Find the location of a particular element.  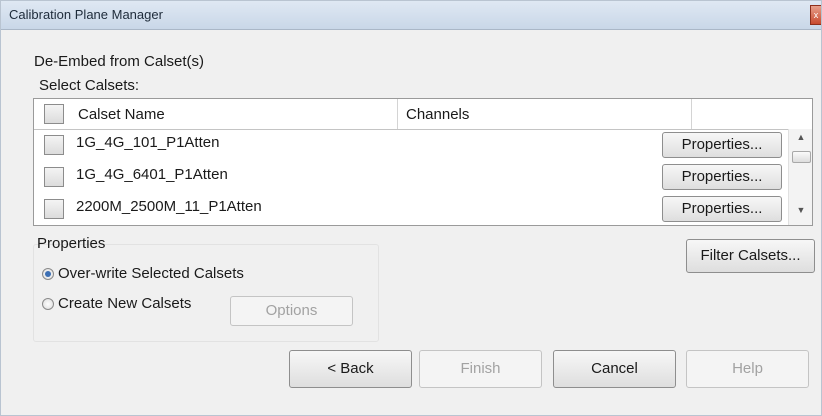

back-button: < Back is located at coordinates (350, 369).